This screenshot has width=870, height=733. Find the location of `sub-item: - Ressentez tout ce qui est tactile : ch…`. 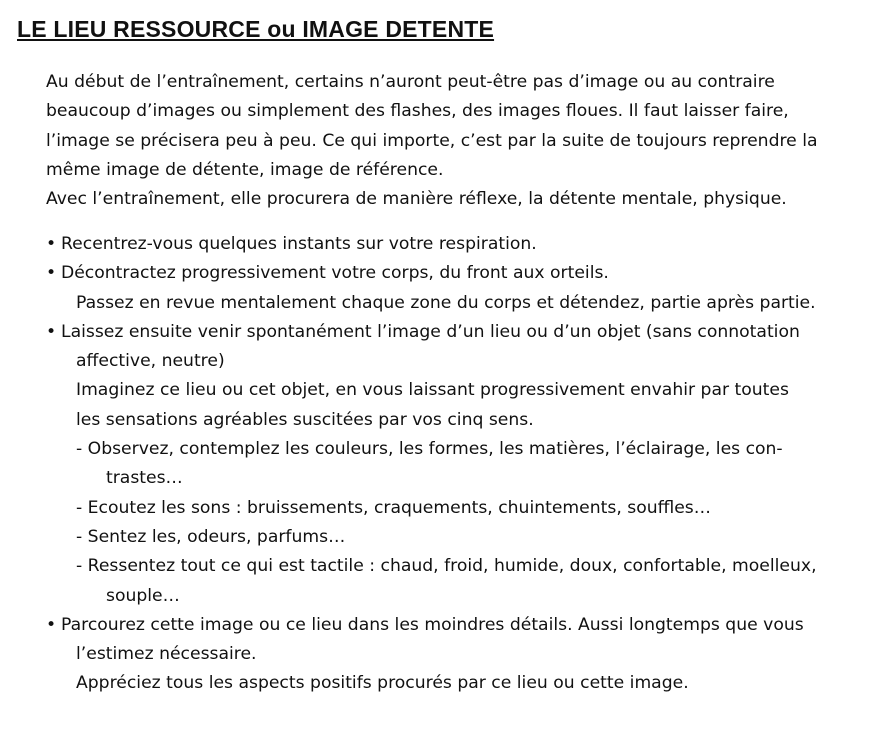

sub-item: - Ressentez tout ce qui est tactile : ch… is located at coordinates (446, 566).